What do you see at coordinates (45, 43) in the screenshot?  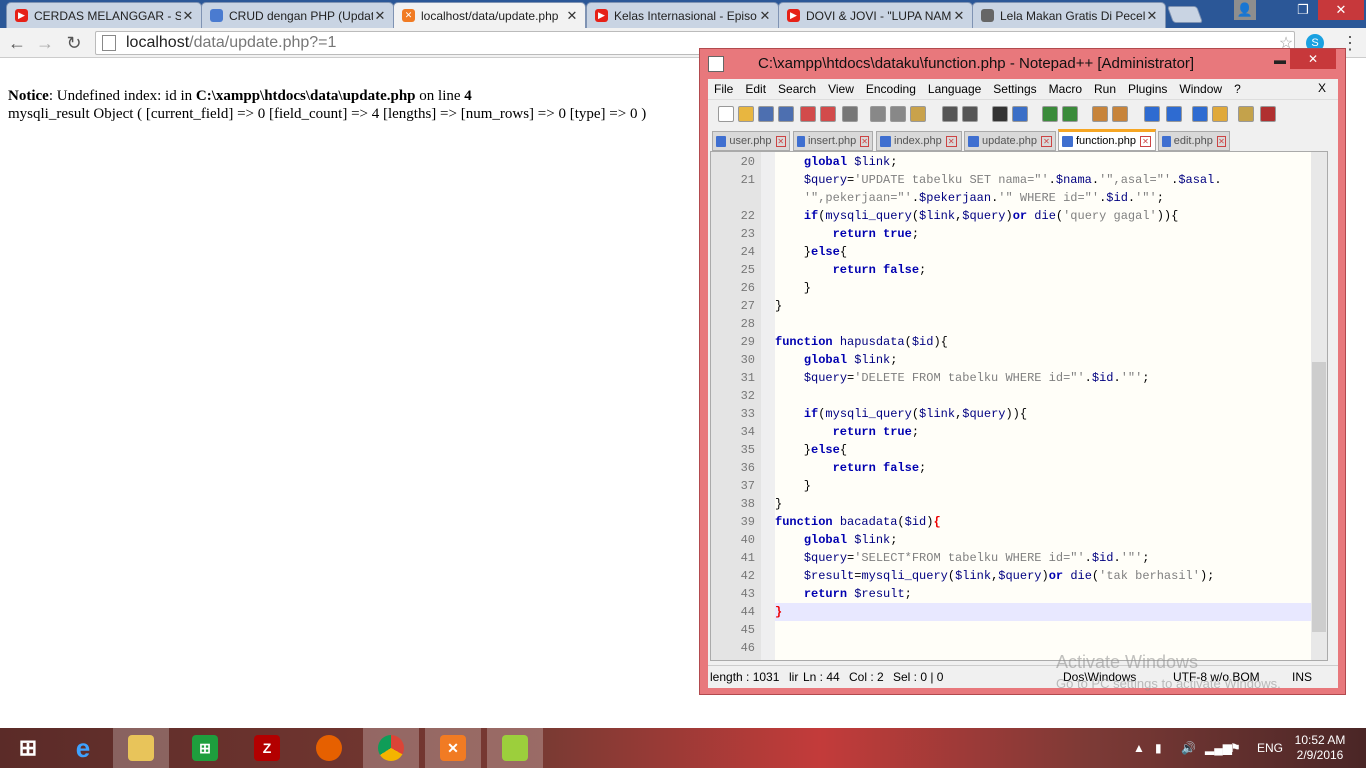 I see `forward-icon: →` at bounding box center [45, 43].